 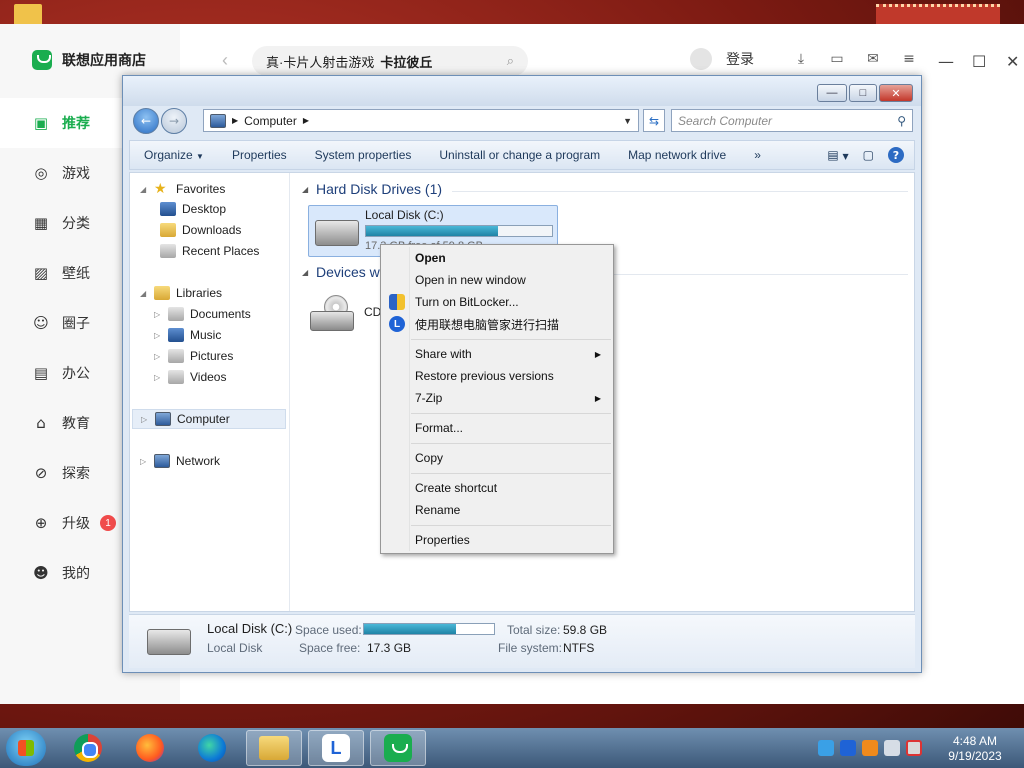 I want to click on back-arrow-icon: ‹, so click(x=225, y=60).